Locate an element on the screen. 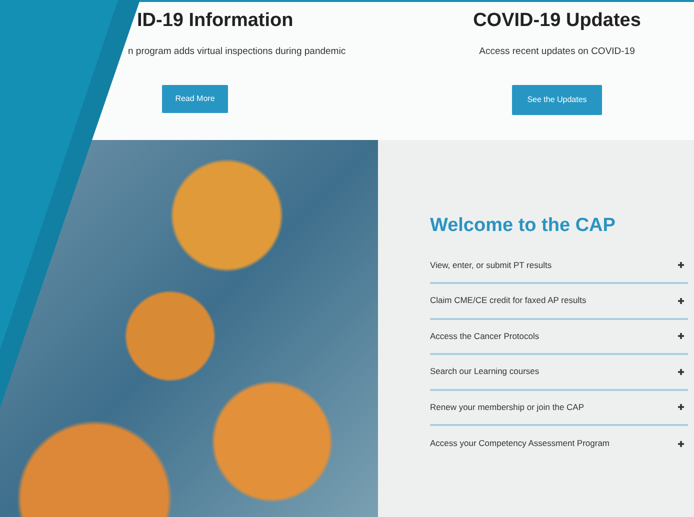 This screenshot has height=517, width=694. quick-link: Access your Competency Assessment Program is located at coordinates (520, 443).